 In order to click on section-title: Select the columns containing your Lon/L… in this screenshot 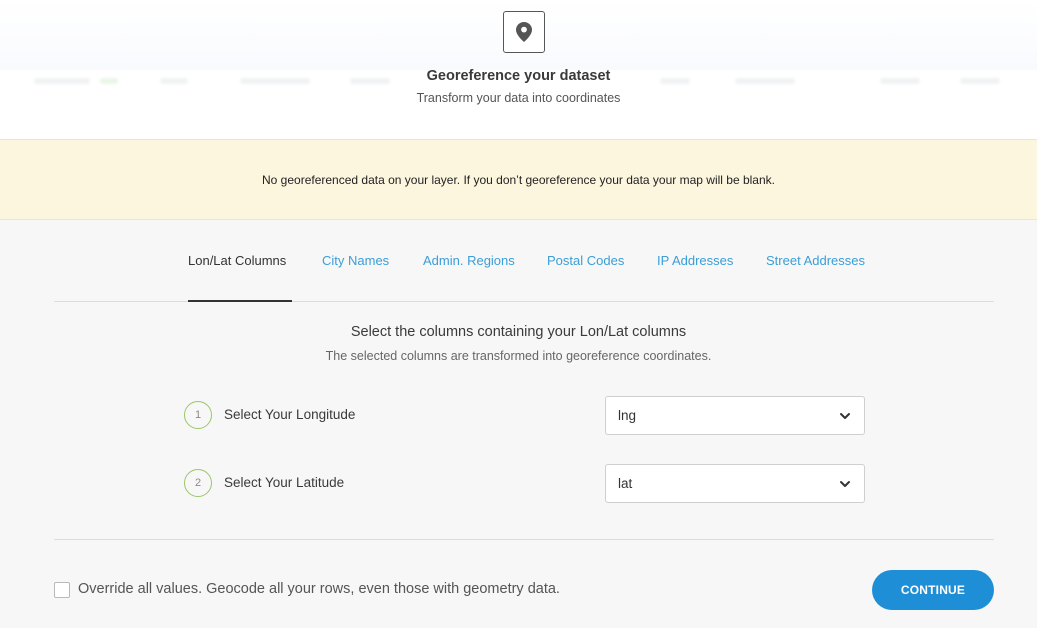, I will do `click(518, 332)`.